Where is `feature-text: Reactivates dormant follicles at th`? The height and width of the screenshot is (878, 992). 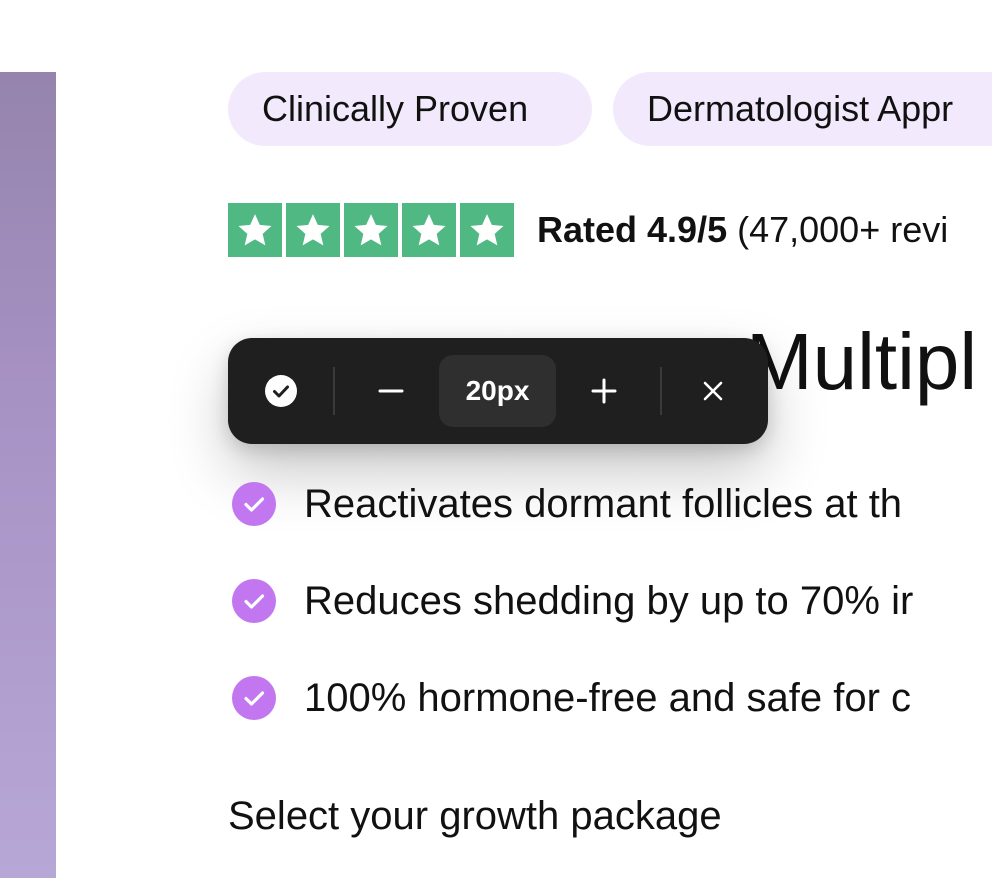
feature-text: Reactivates dormant follicles at th is located at coordinates (603, 504).